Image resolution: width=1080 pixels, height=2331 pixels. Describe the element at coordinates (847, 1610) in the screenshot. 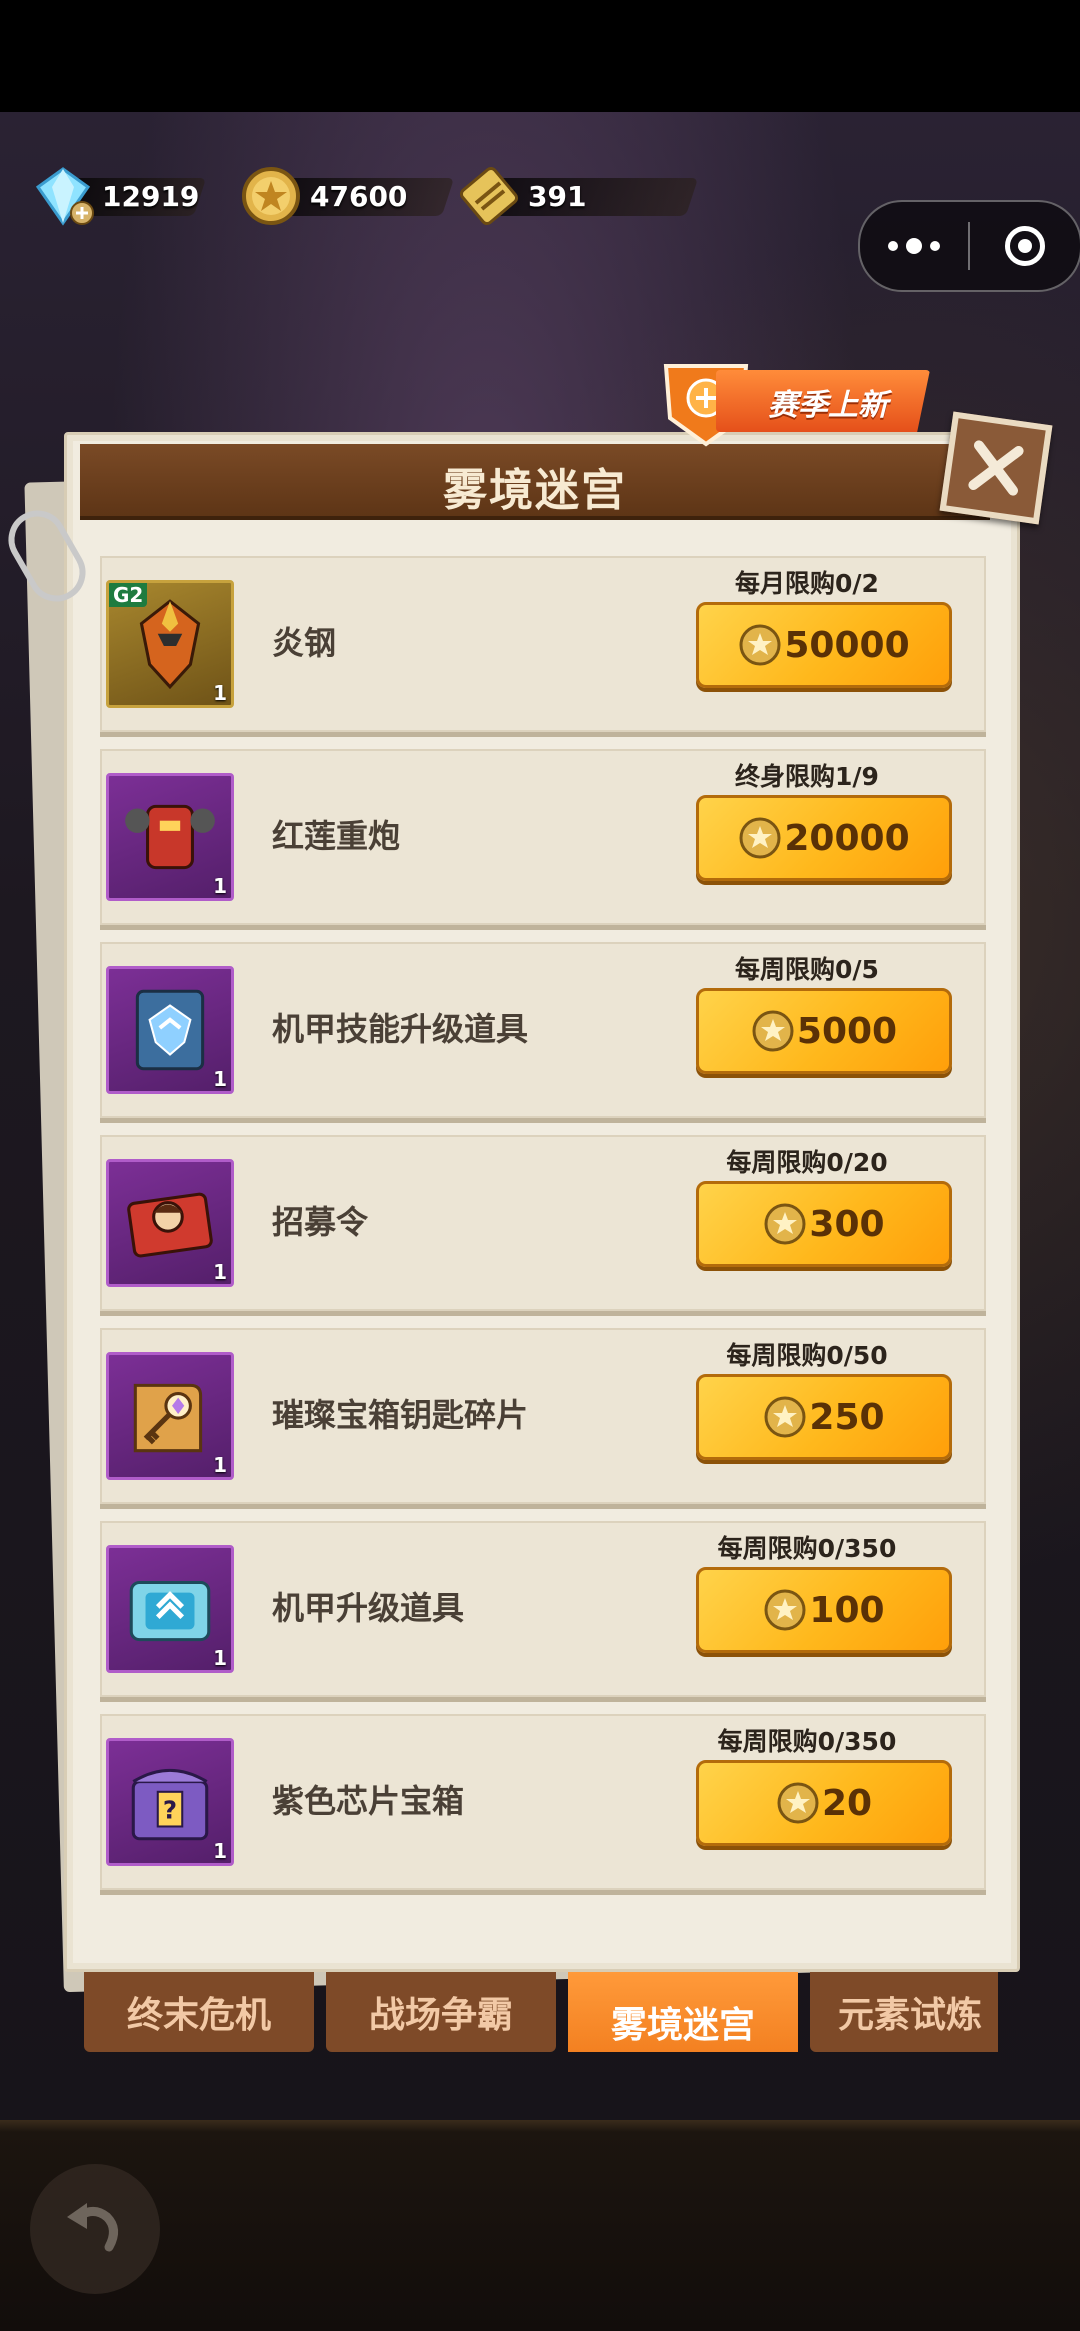

I see `item-price: 100` at that location.